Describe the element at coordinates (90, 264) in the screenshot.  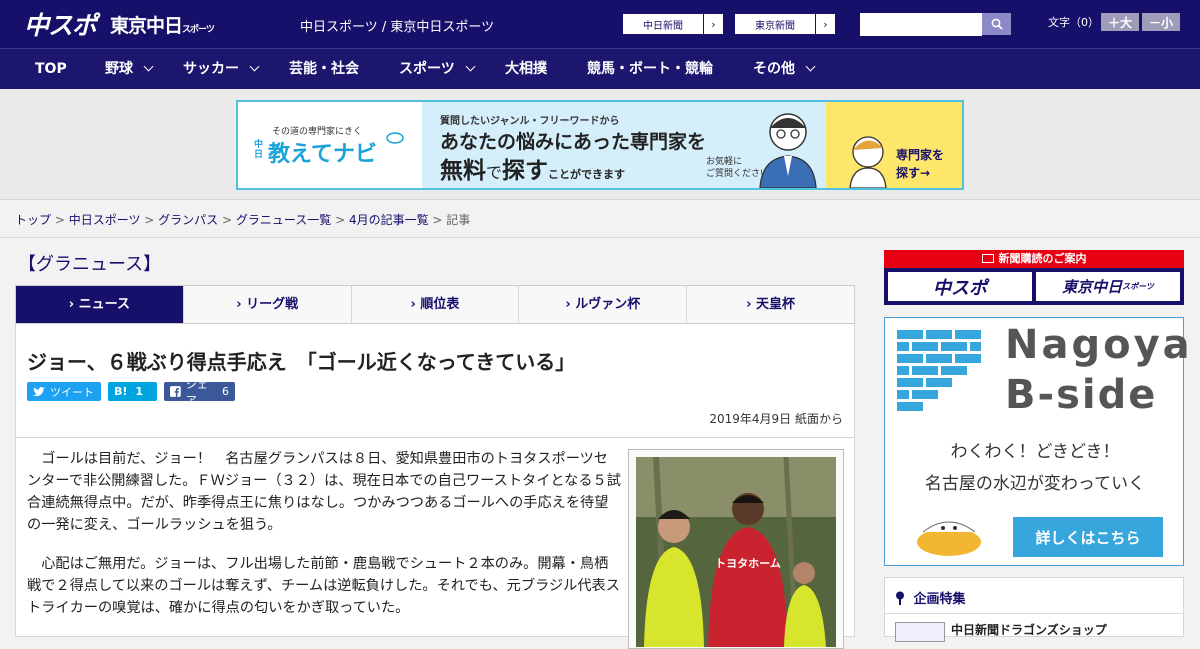
I see `section-title: 【グラニュース】` at that location.